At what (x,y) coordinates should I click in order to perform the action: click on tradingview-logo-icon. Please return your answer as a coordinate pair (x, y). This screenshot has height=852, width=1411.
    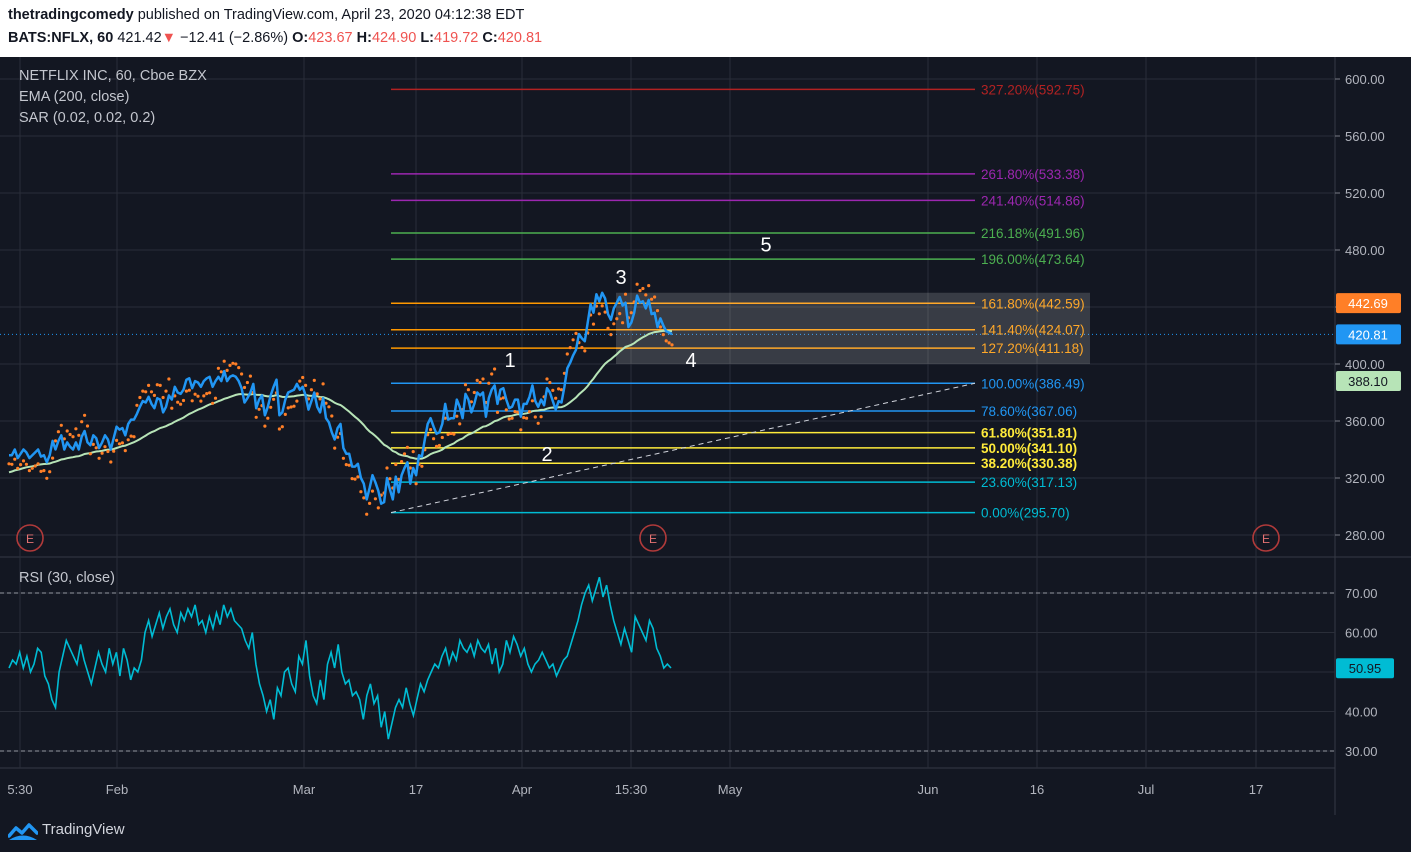
    Looking at the image, I should click on (23, 832).